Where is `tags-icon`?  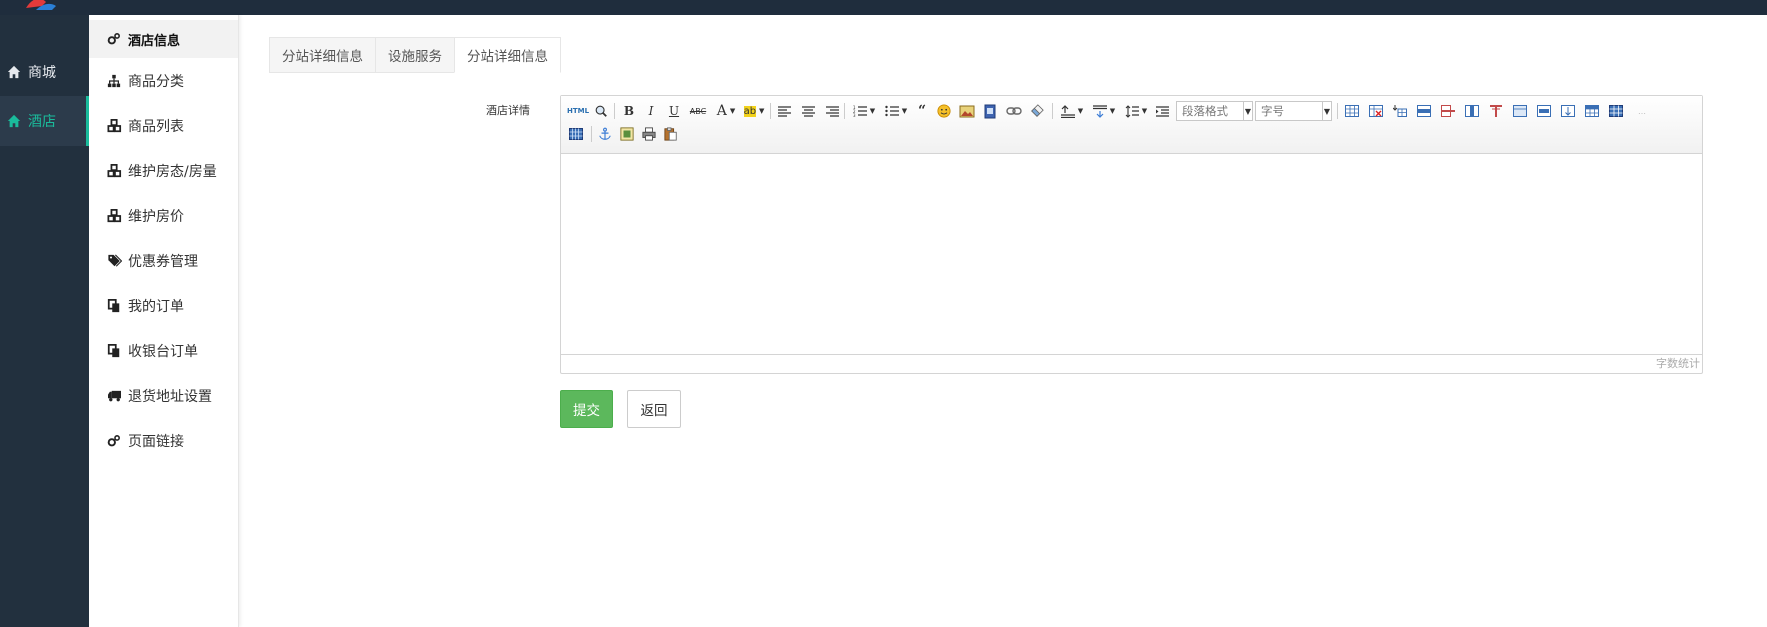 tags-icon is located at coordinates (114, 261).